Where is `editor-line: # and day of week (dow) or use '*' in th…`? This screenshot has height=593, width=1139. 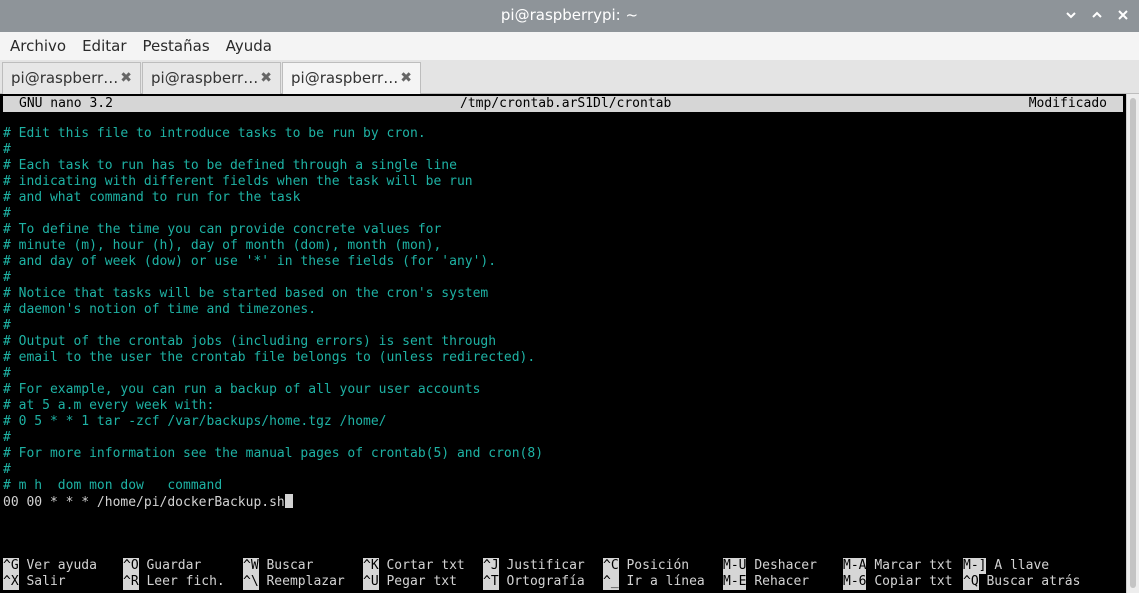
editor-line: # and day of week (dow) or use '*' in th… is located at coordinates (250, 261).